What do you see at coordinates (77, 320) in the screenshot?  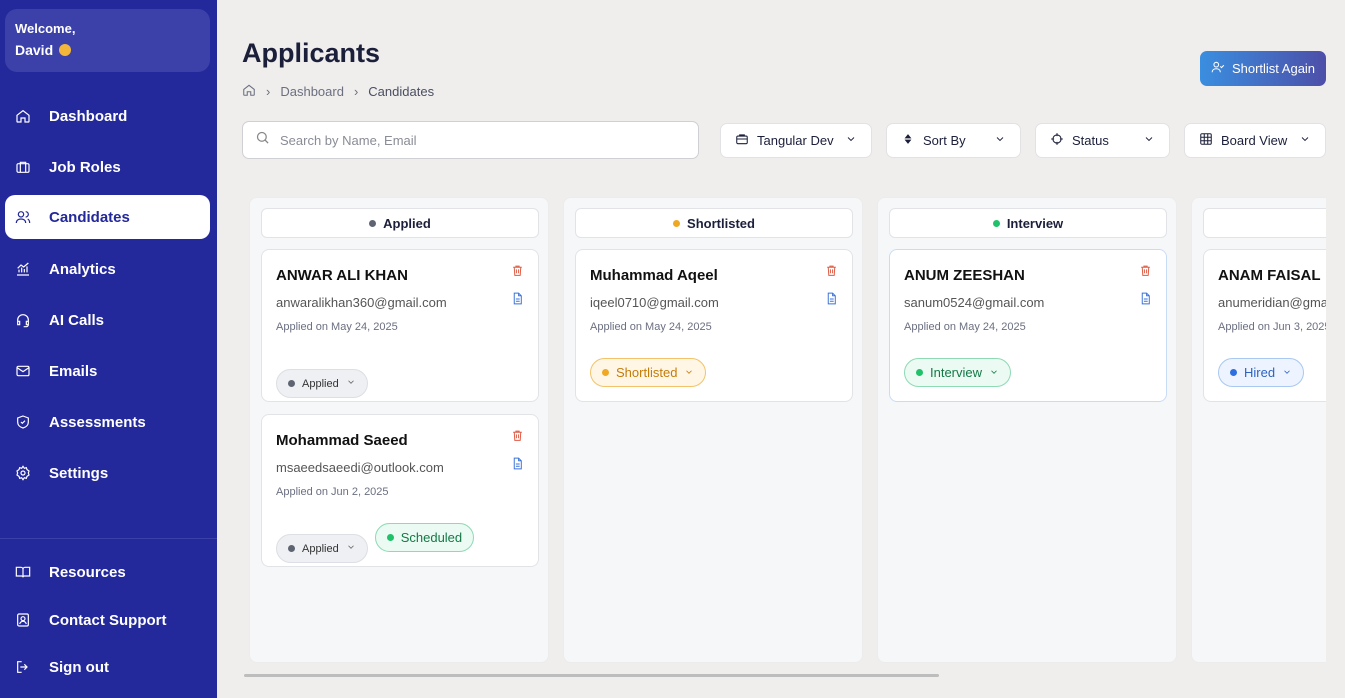 I see `sidebar-item-label: AI Calls` at bounding box center [77, 320].